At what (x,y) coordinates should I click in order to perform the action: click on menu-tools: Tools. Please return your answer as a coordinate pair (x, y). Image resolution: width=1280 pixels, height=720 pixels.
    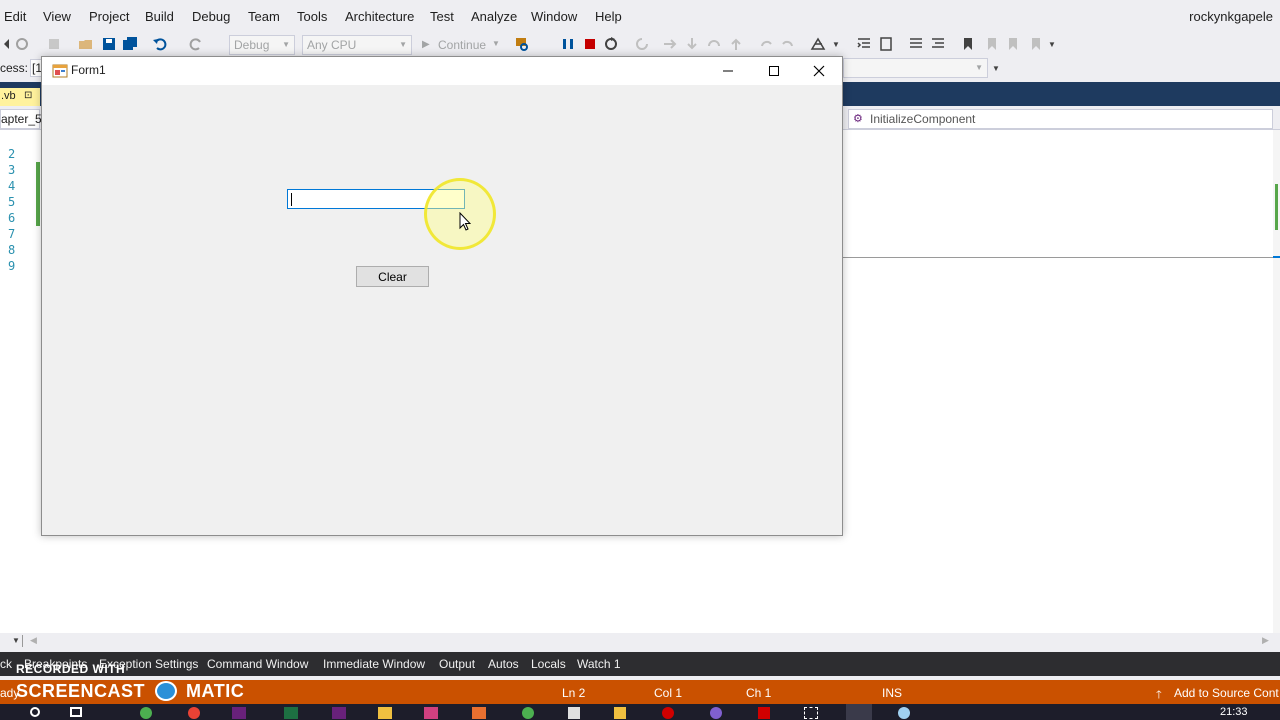
    Looking at the image, I should click on (312, 16).